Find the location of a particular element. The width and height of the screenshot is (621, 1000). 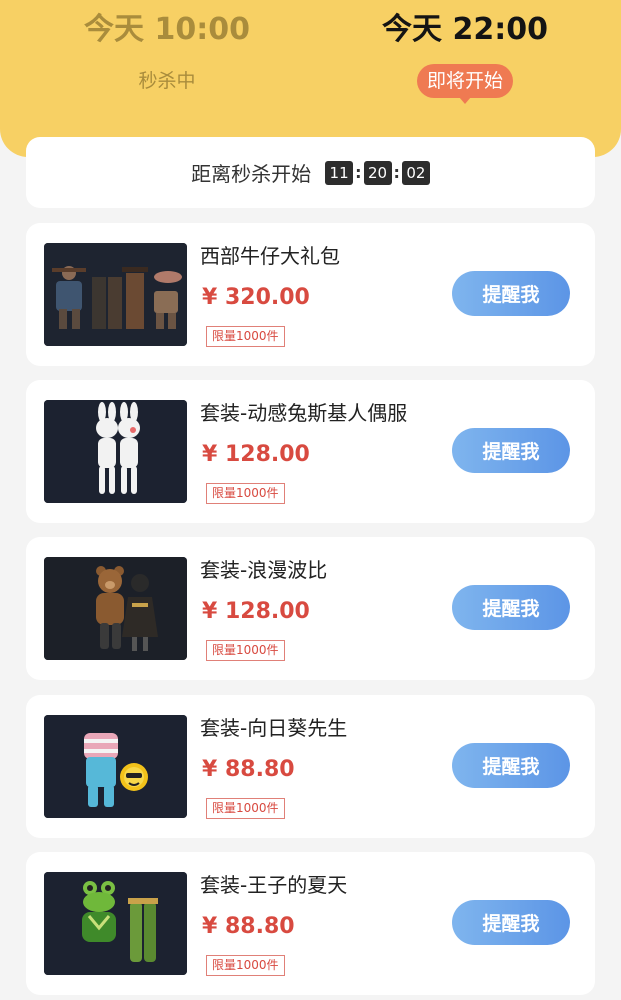

countdown-minutes: 20 is located at coordinates (377, 172).